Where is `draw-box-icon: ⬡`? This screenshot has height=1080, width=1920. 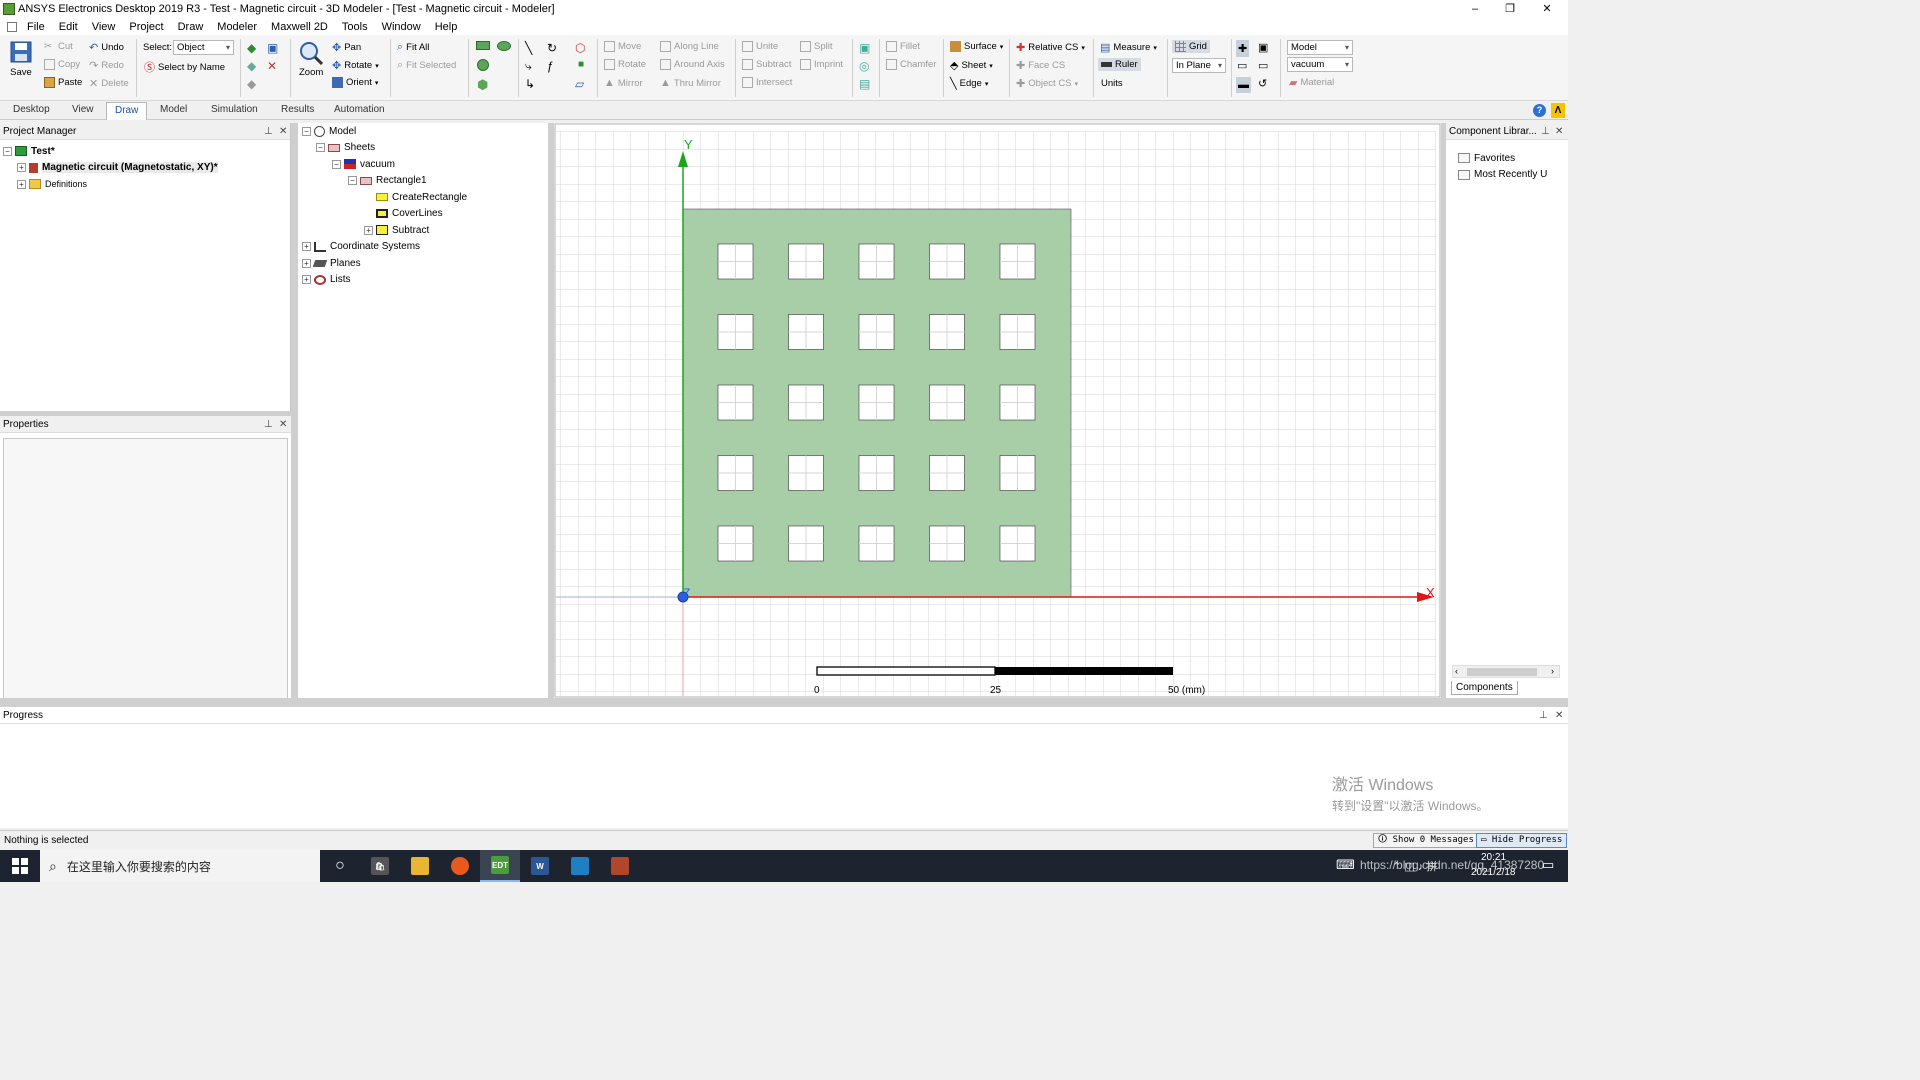 draw-box-icon: ⬡ is located at coordinates (580, 48).